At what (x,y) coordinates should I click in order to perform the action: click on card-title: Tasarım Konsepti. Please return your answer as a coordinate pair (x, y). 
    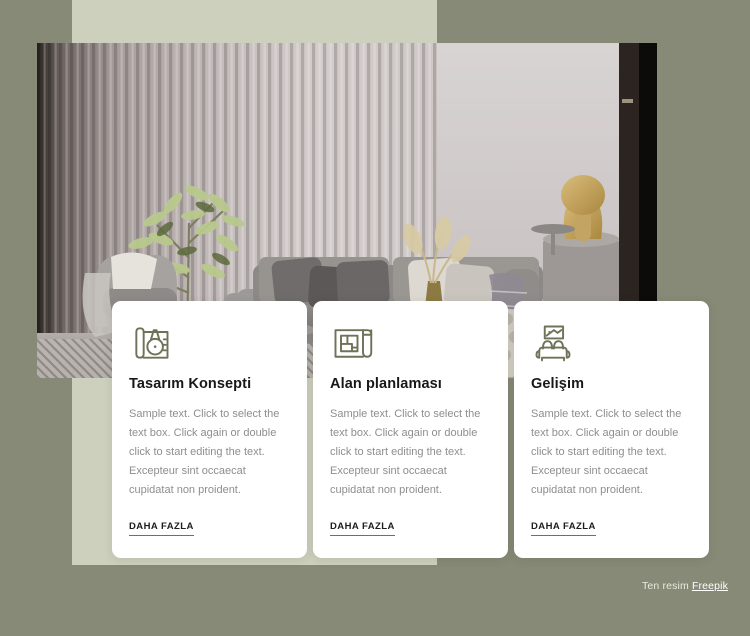
    Looking at the image, I should click on (190, 384).